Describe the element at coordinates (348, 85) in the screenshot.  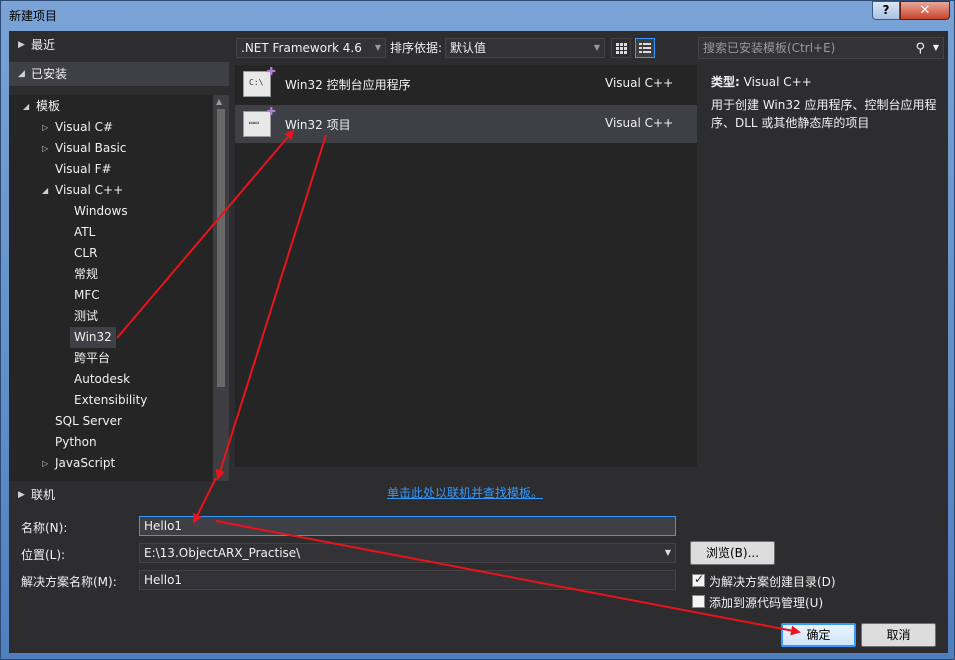
I see `template-name: Win32 控制台应用程序` at that location.